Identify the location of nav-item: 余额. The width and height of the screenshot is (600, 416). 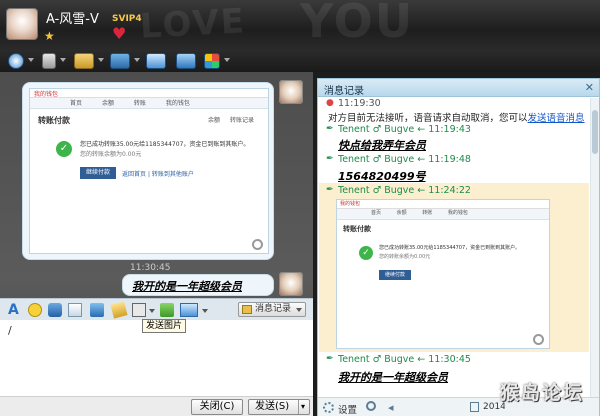
(107, 103).